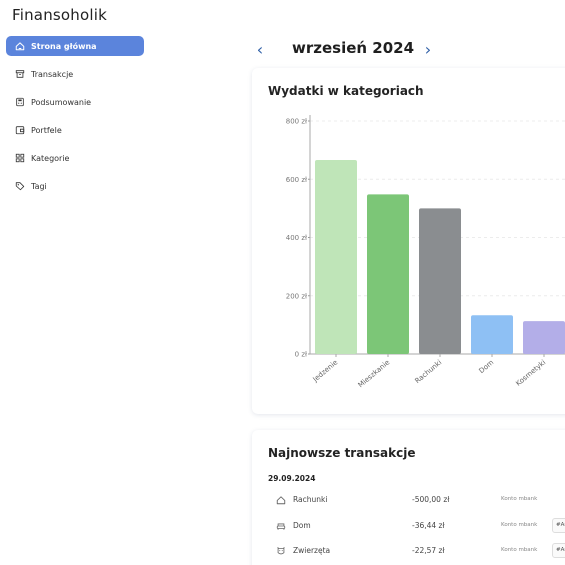 This screenshot has width=565, height=565. I want to click on y-tick-label: 0 zł, so click(301, 355).